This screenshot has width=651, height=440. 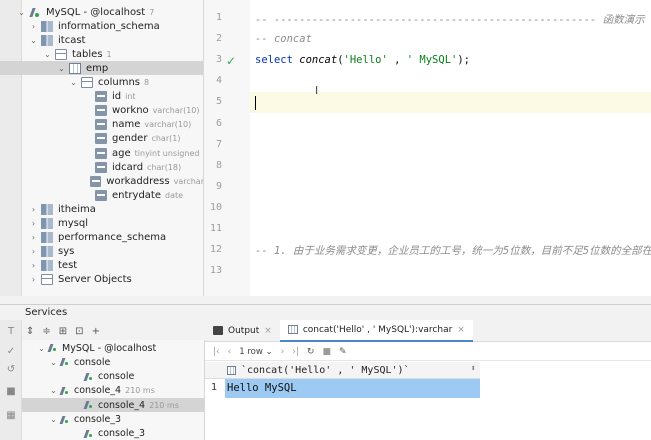 I want to click on last-page-icon: ›|, so click(x=295, y=352).